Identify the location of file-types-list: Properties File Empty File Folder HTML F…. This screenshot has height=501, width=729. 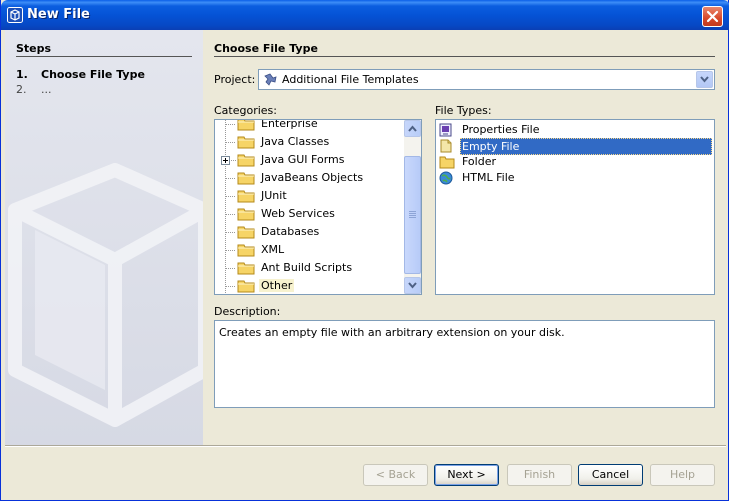
(575, 207).